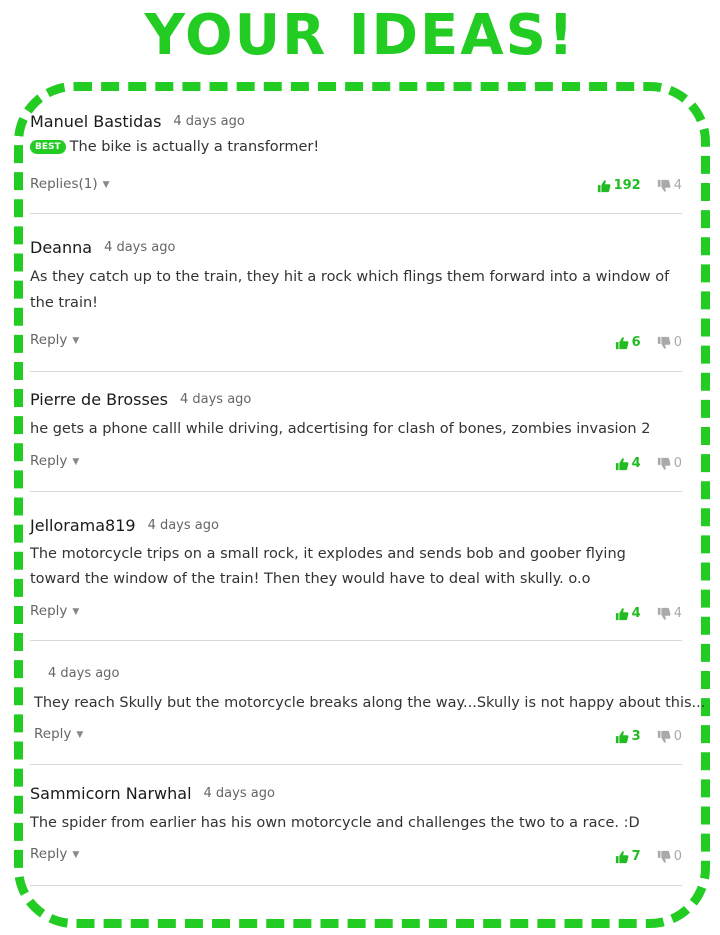 The image size is (720, 935). I want to click on comment-author: Deanna, so click(61, 247).